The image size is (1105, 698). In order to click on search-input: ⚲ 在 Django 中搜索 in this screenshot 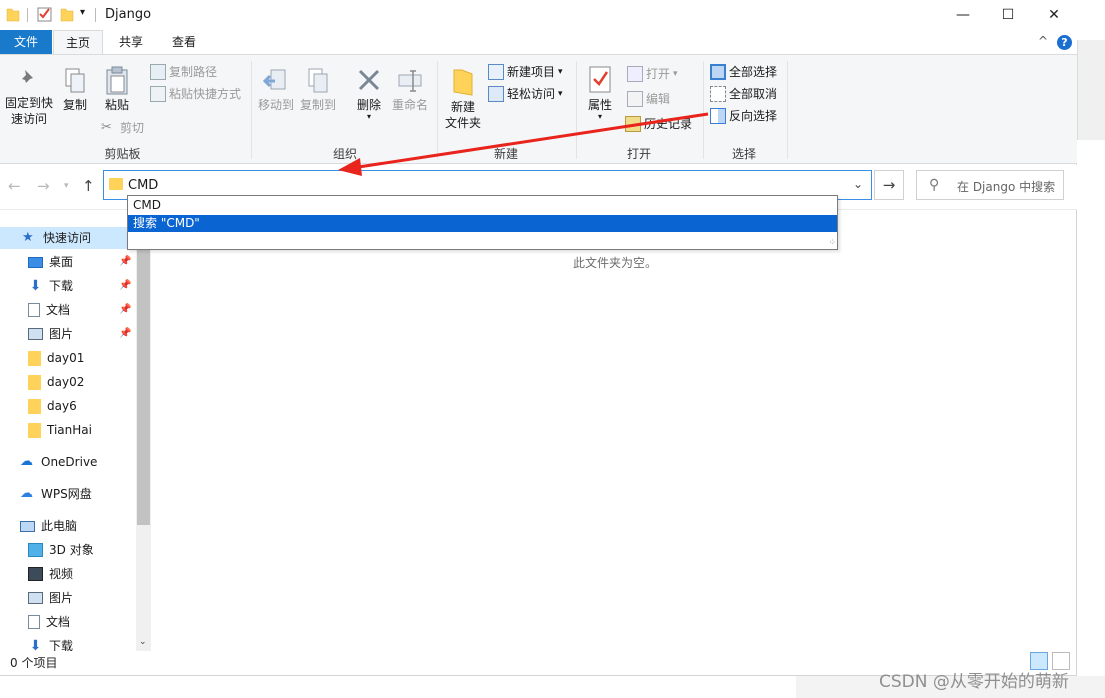, I will do `click(990, 185)`.